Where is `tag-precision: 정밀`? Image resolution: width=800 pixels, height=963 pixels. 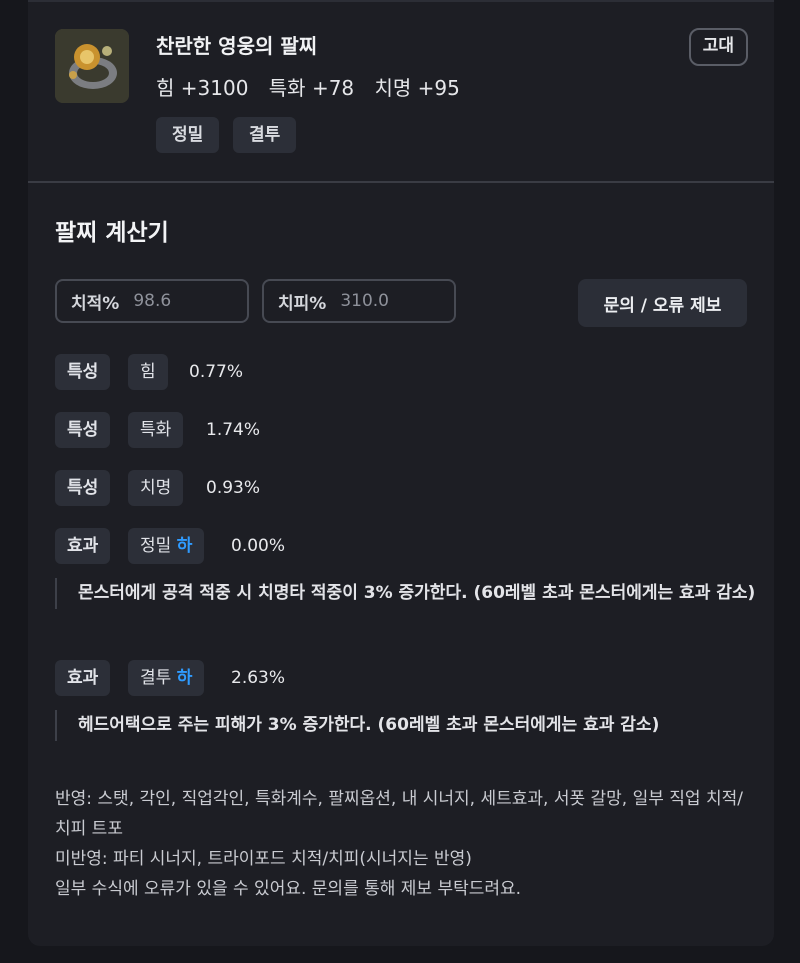 tag-precision: 정밀 is located at coordinates (188, 135).